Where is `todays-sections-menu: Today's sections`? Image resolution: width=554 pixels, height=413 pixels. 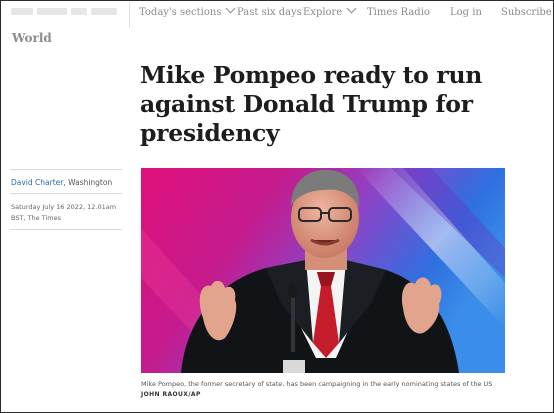
todays-sections-menu: Today's sections is located at coordinates (187, 10).